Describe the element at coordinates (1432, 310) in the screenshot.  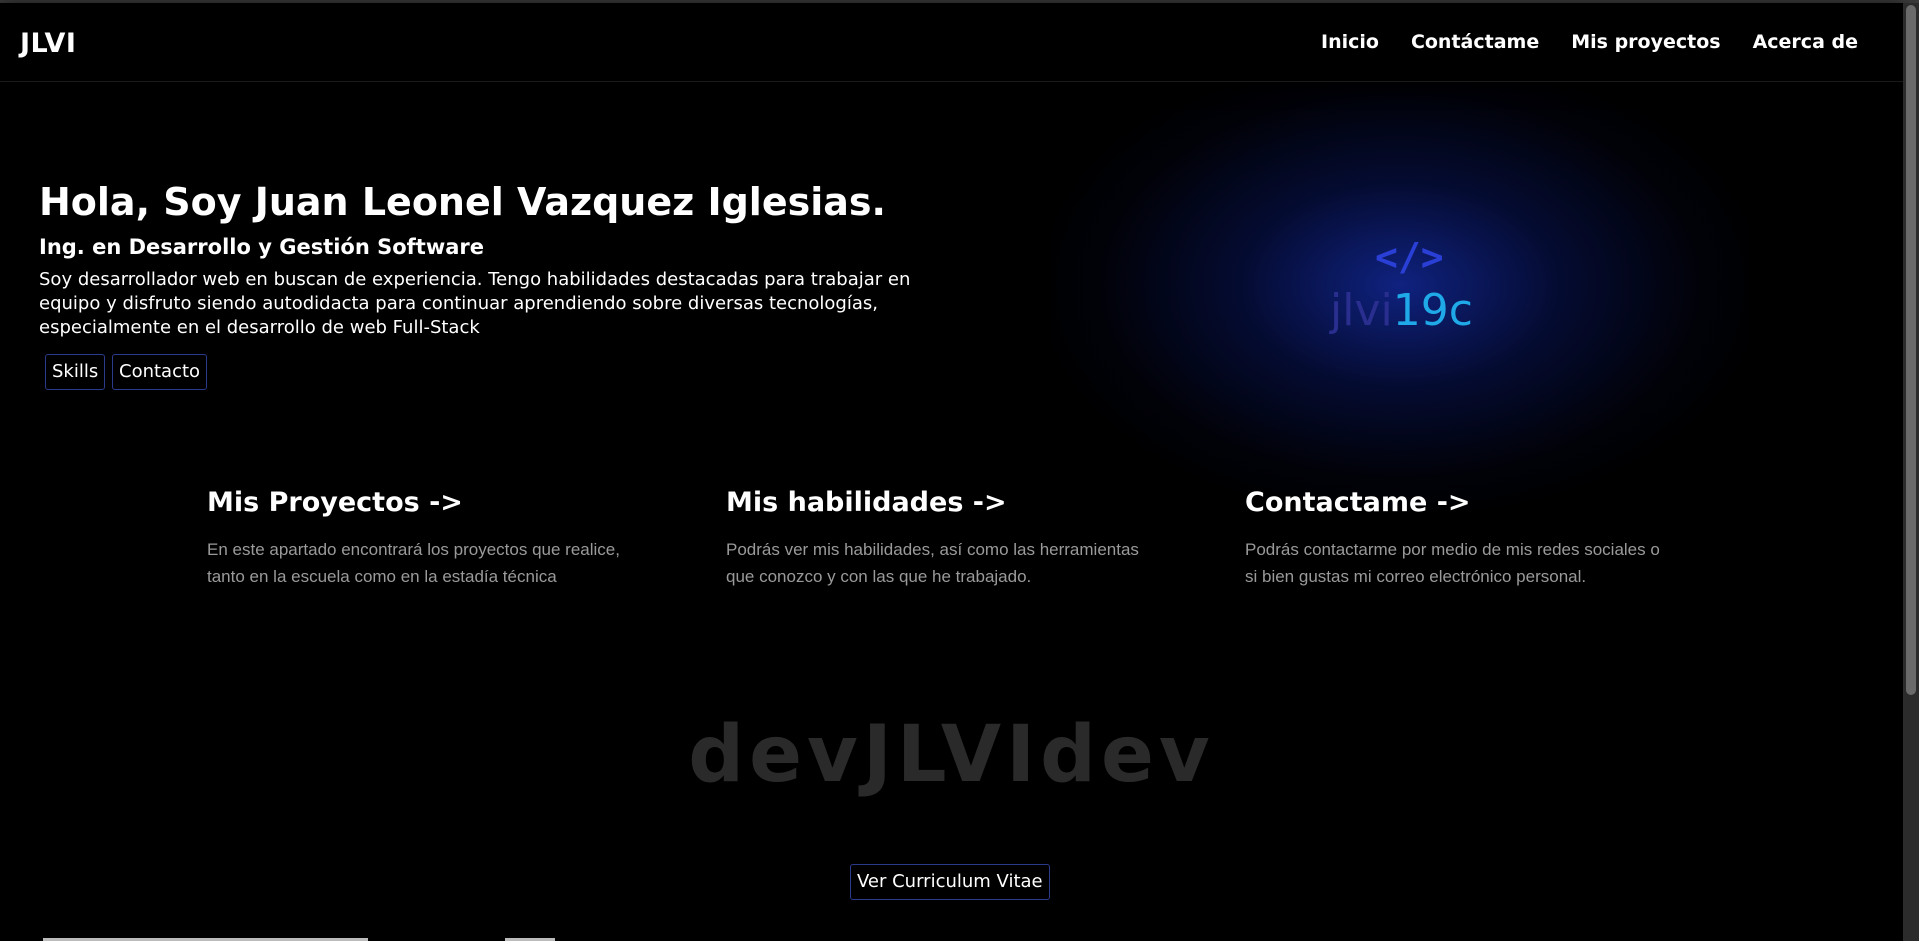
I see `logo-text-19c: 19c` at that location.